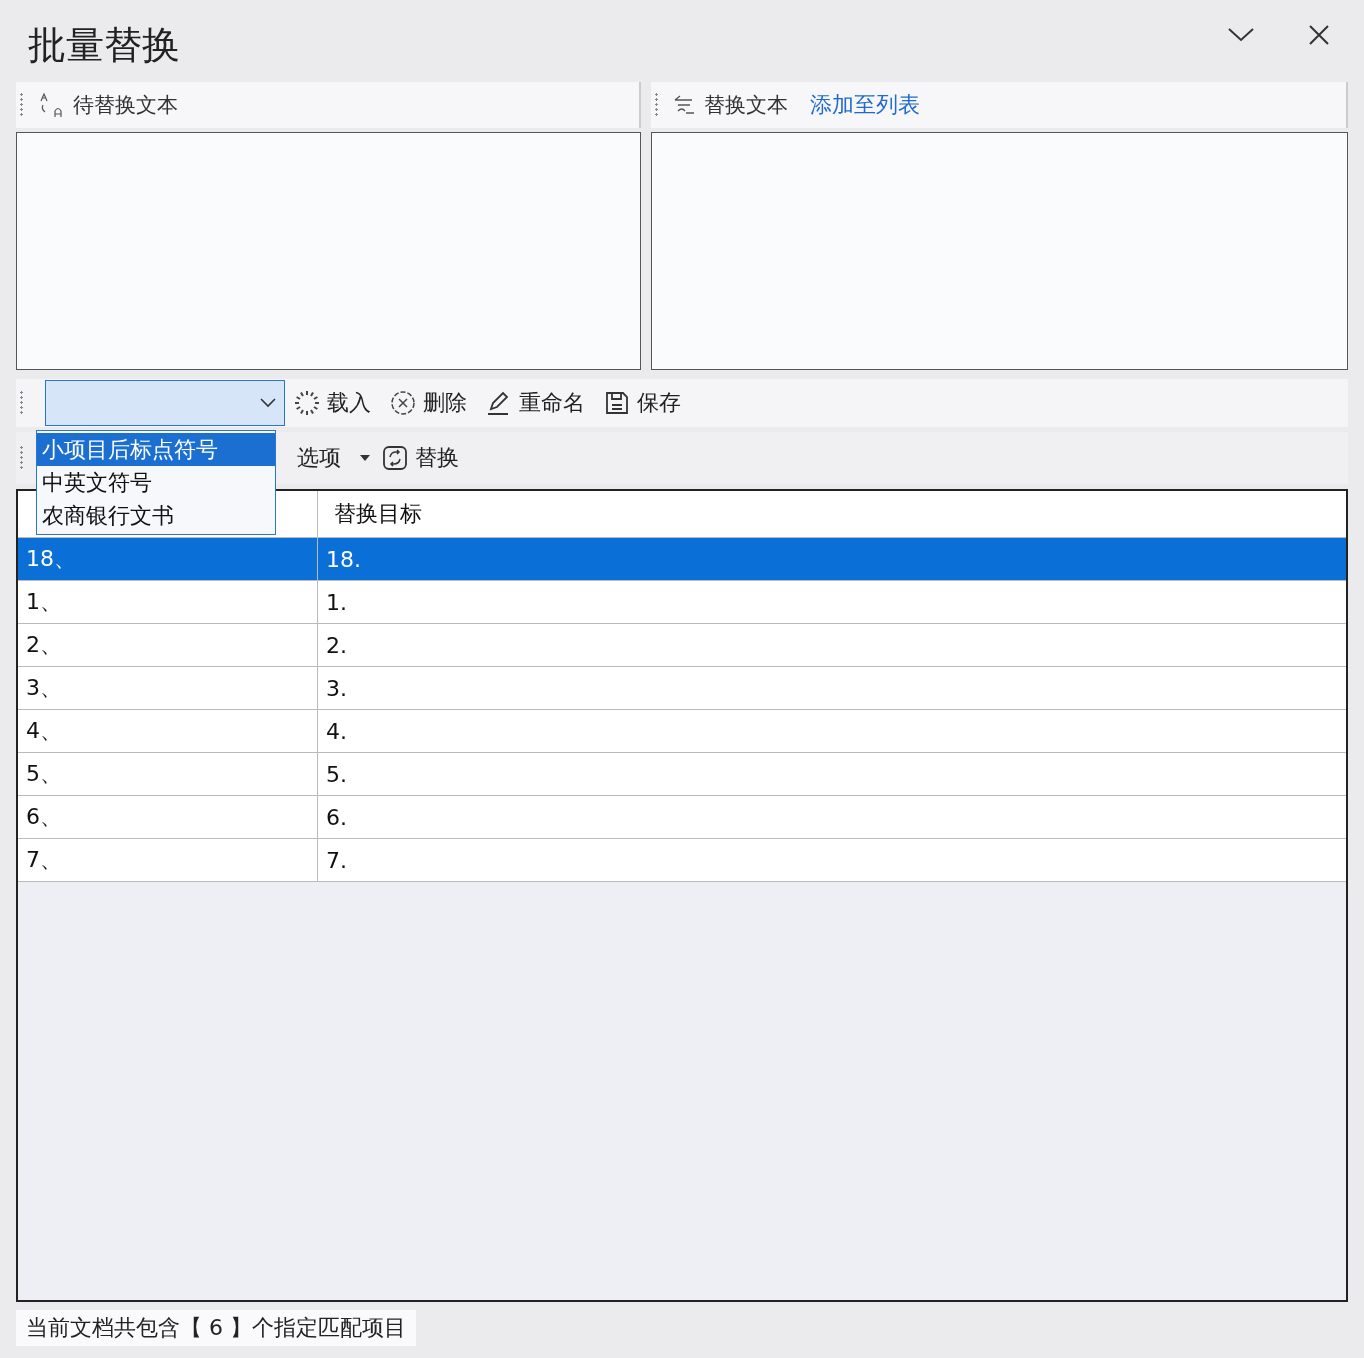  I want to click on window-title: 批量替换, so click(103, 45).